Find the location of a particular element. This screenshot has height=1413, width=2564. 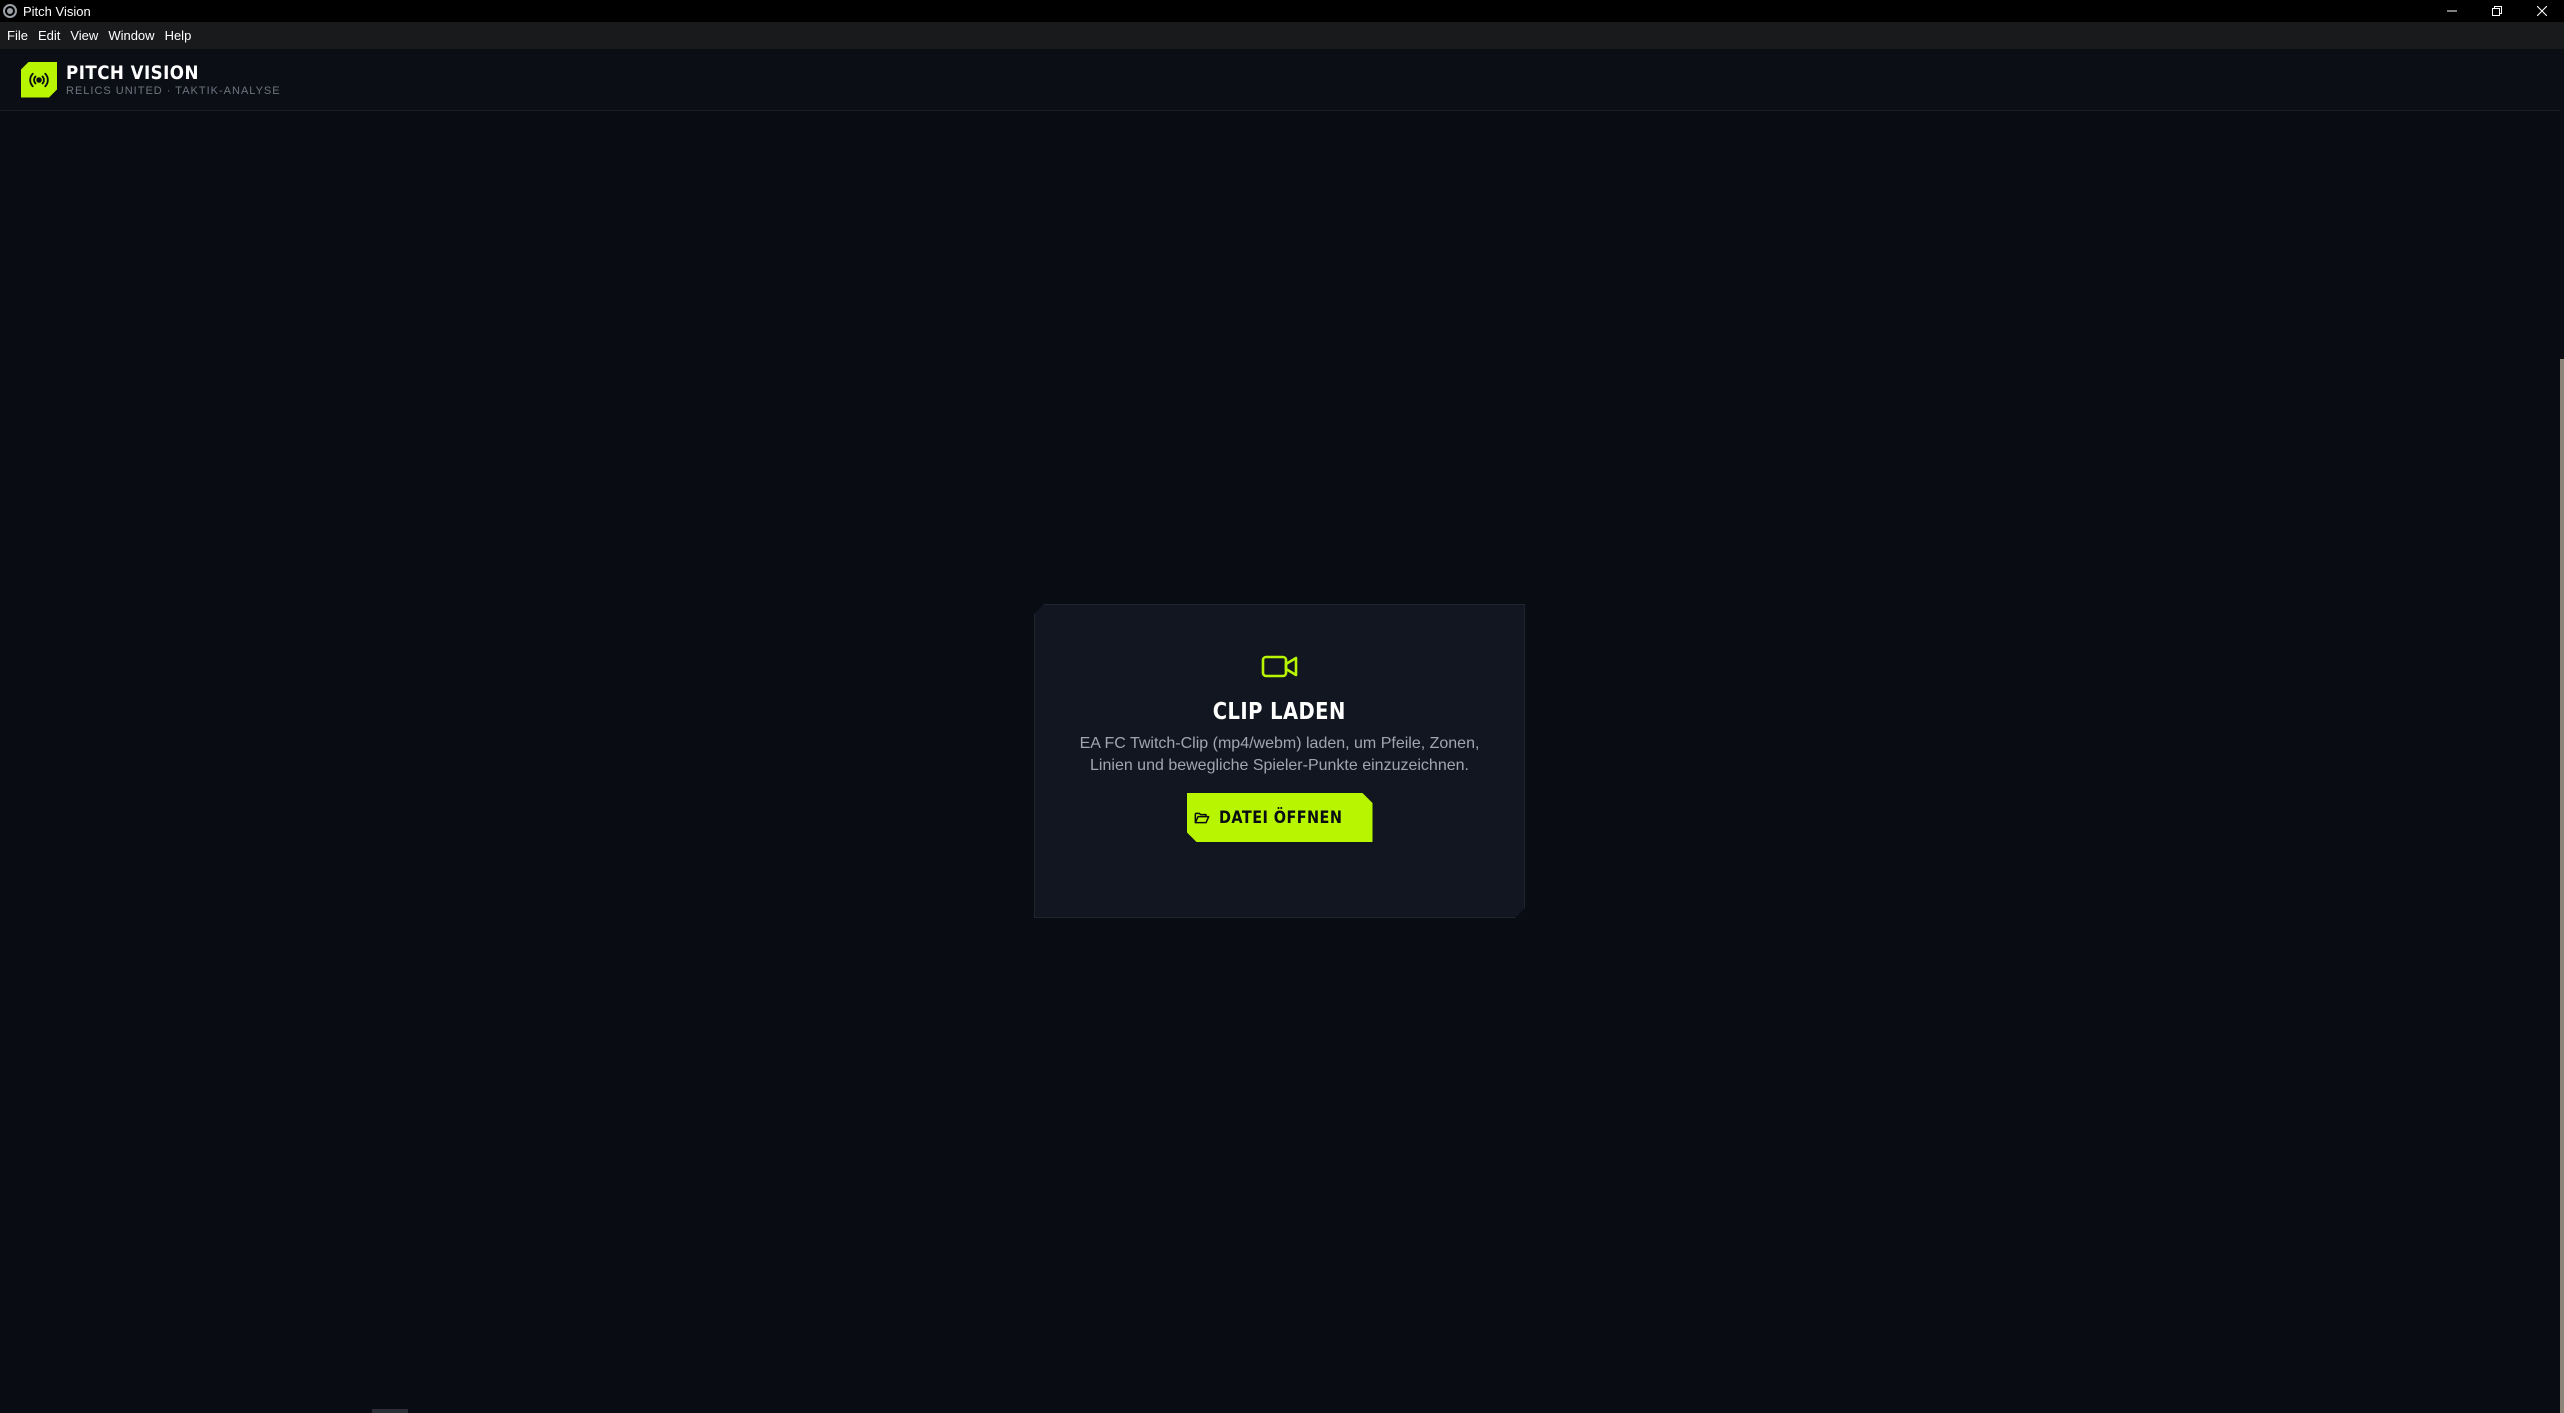

menu-bar: File Edit View Window Help is located at coordinates (1282, 35).